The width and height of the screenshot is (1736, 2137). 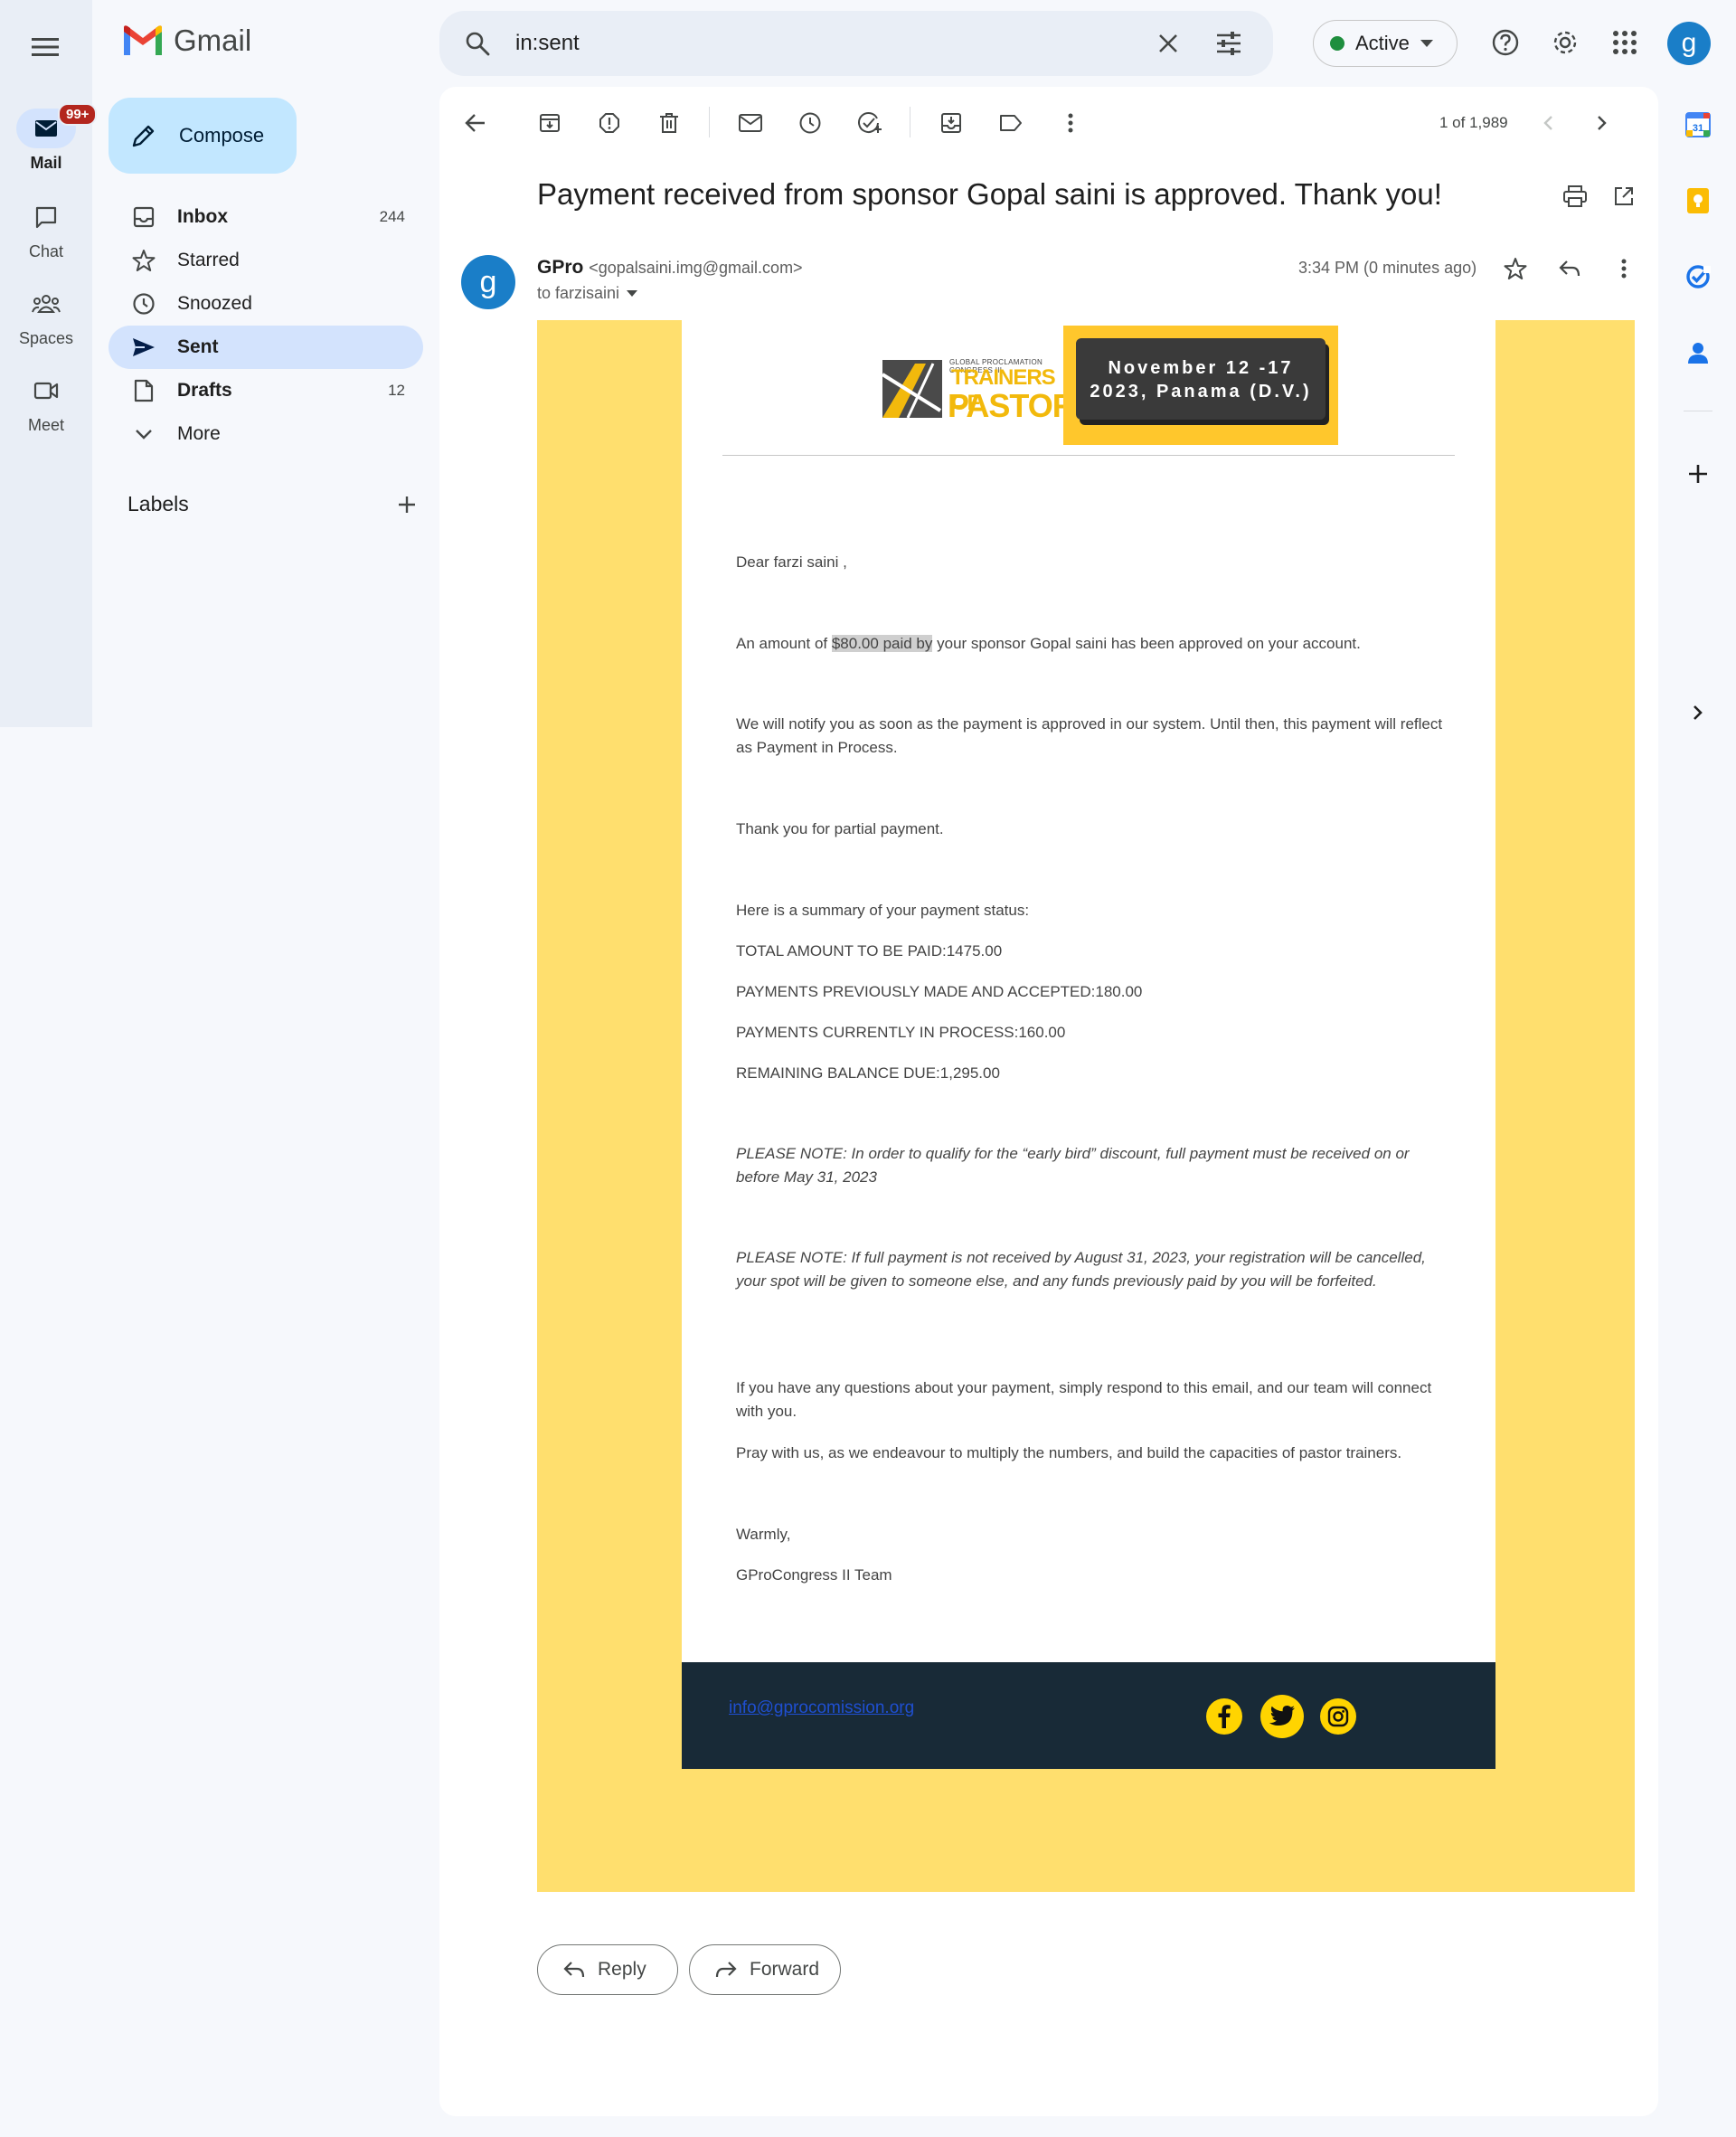 What do you see at coordinates (901, 1032) in the screenshot?
I see `summary-current: PAYMENTS CURRENTLY IN PROCESS:160.00` at bounding box center [901, 1032].